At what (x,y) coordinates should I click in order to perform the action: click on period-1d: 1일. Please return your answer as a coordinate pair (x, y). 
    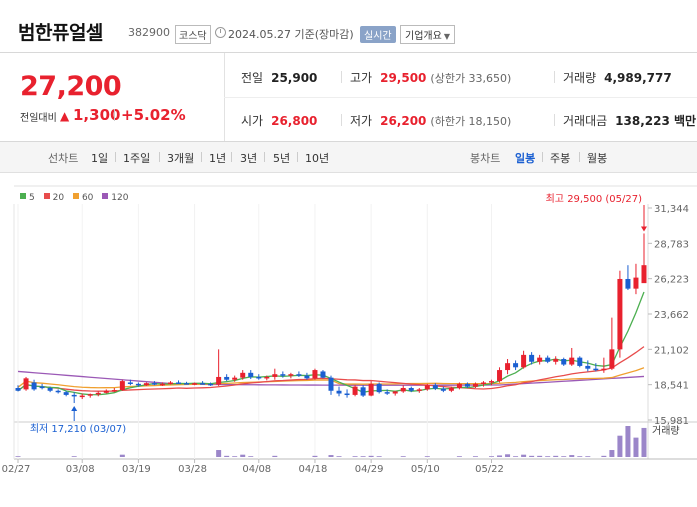
    Looking at the image, I should click on (99, 158).